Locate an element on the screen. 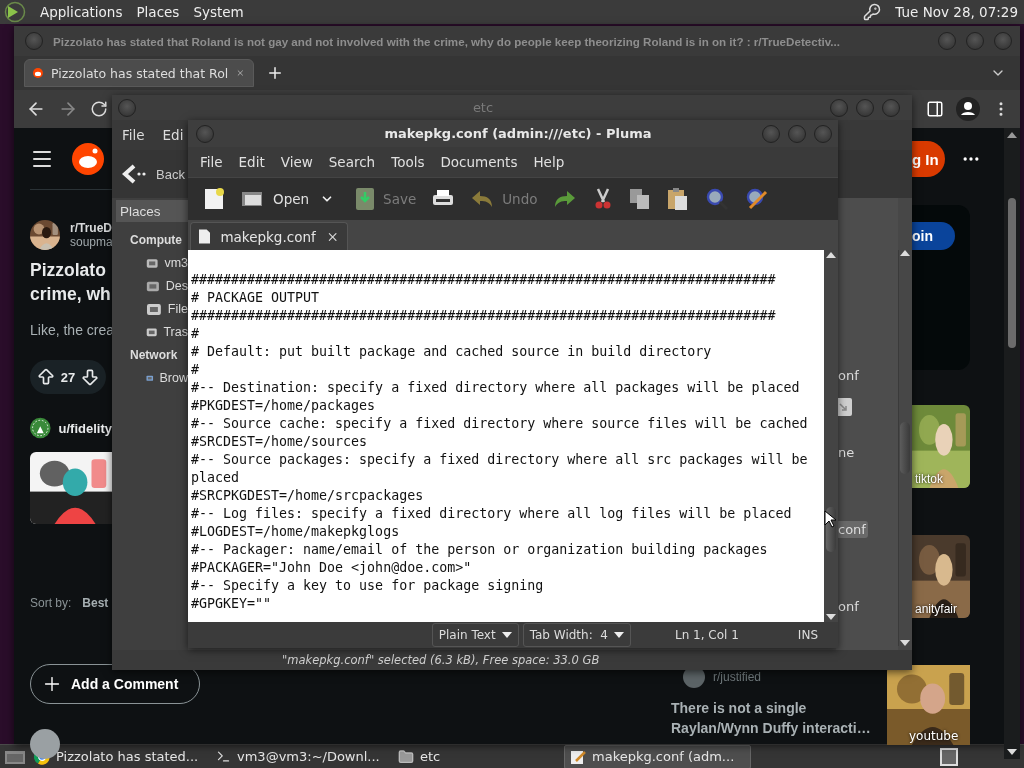 The image size is (1024, 768). code-line: #-- Source packages: specify a fixed directory where all src packages will be is located at coordinates (500, 460).